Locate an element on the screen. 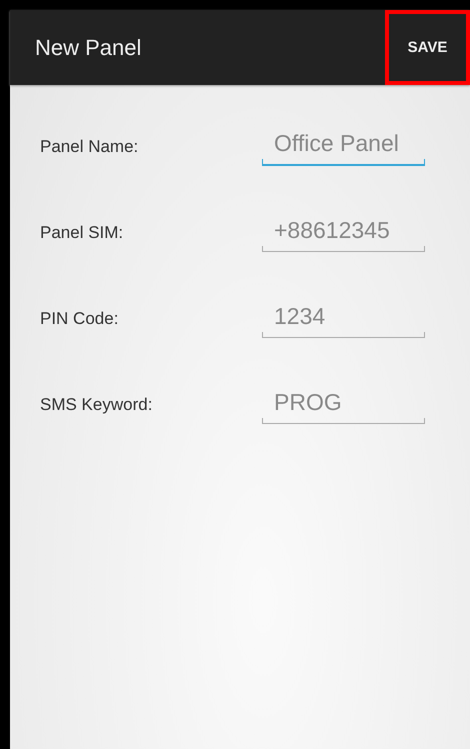 This screenshot has width=470, height=749. screen-title: New Panel is located at coordinates (88, 47).